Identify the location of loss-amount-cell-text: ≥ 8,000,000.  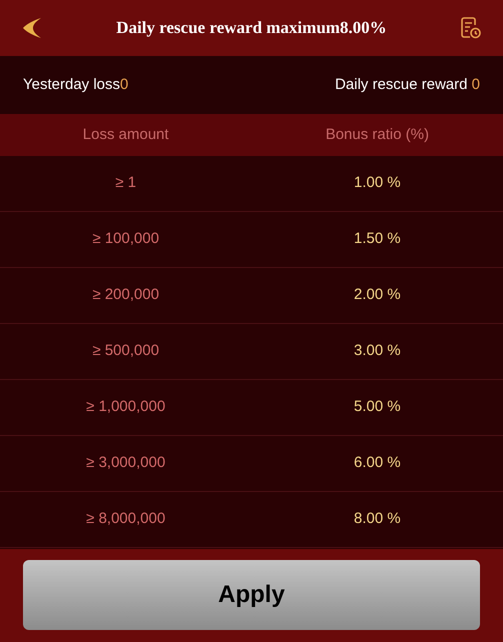
(125, 519).